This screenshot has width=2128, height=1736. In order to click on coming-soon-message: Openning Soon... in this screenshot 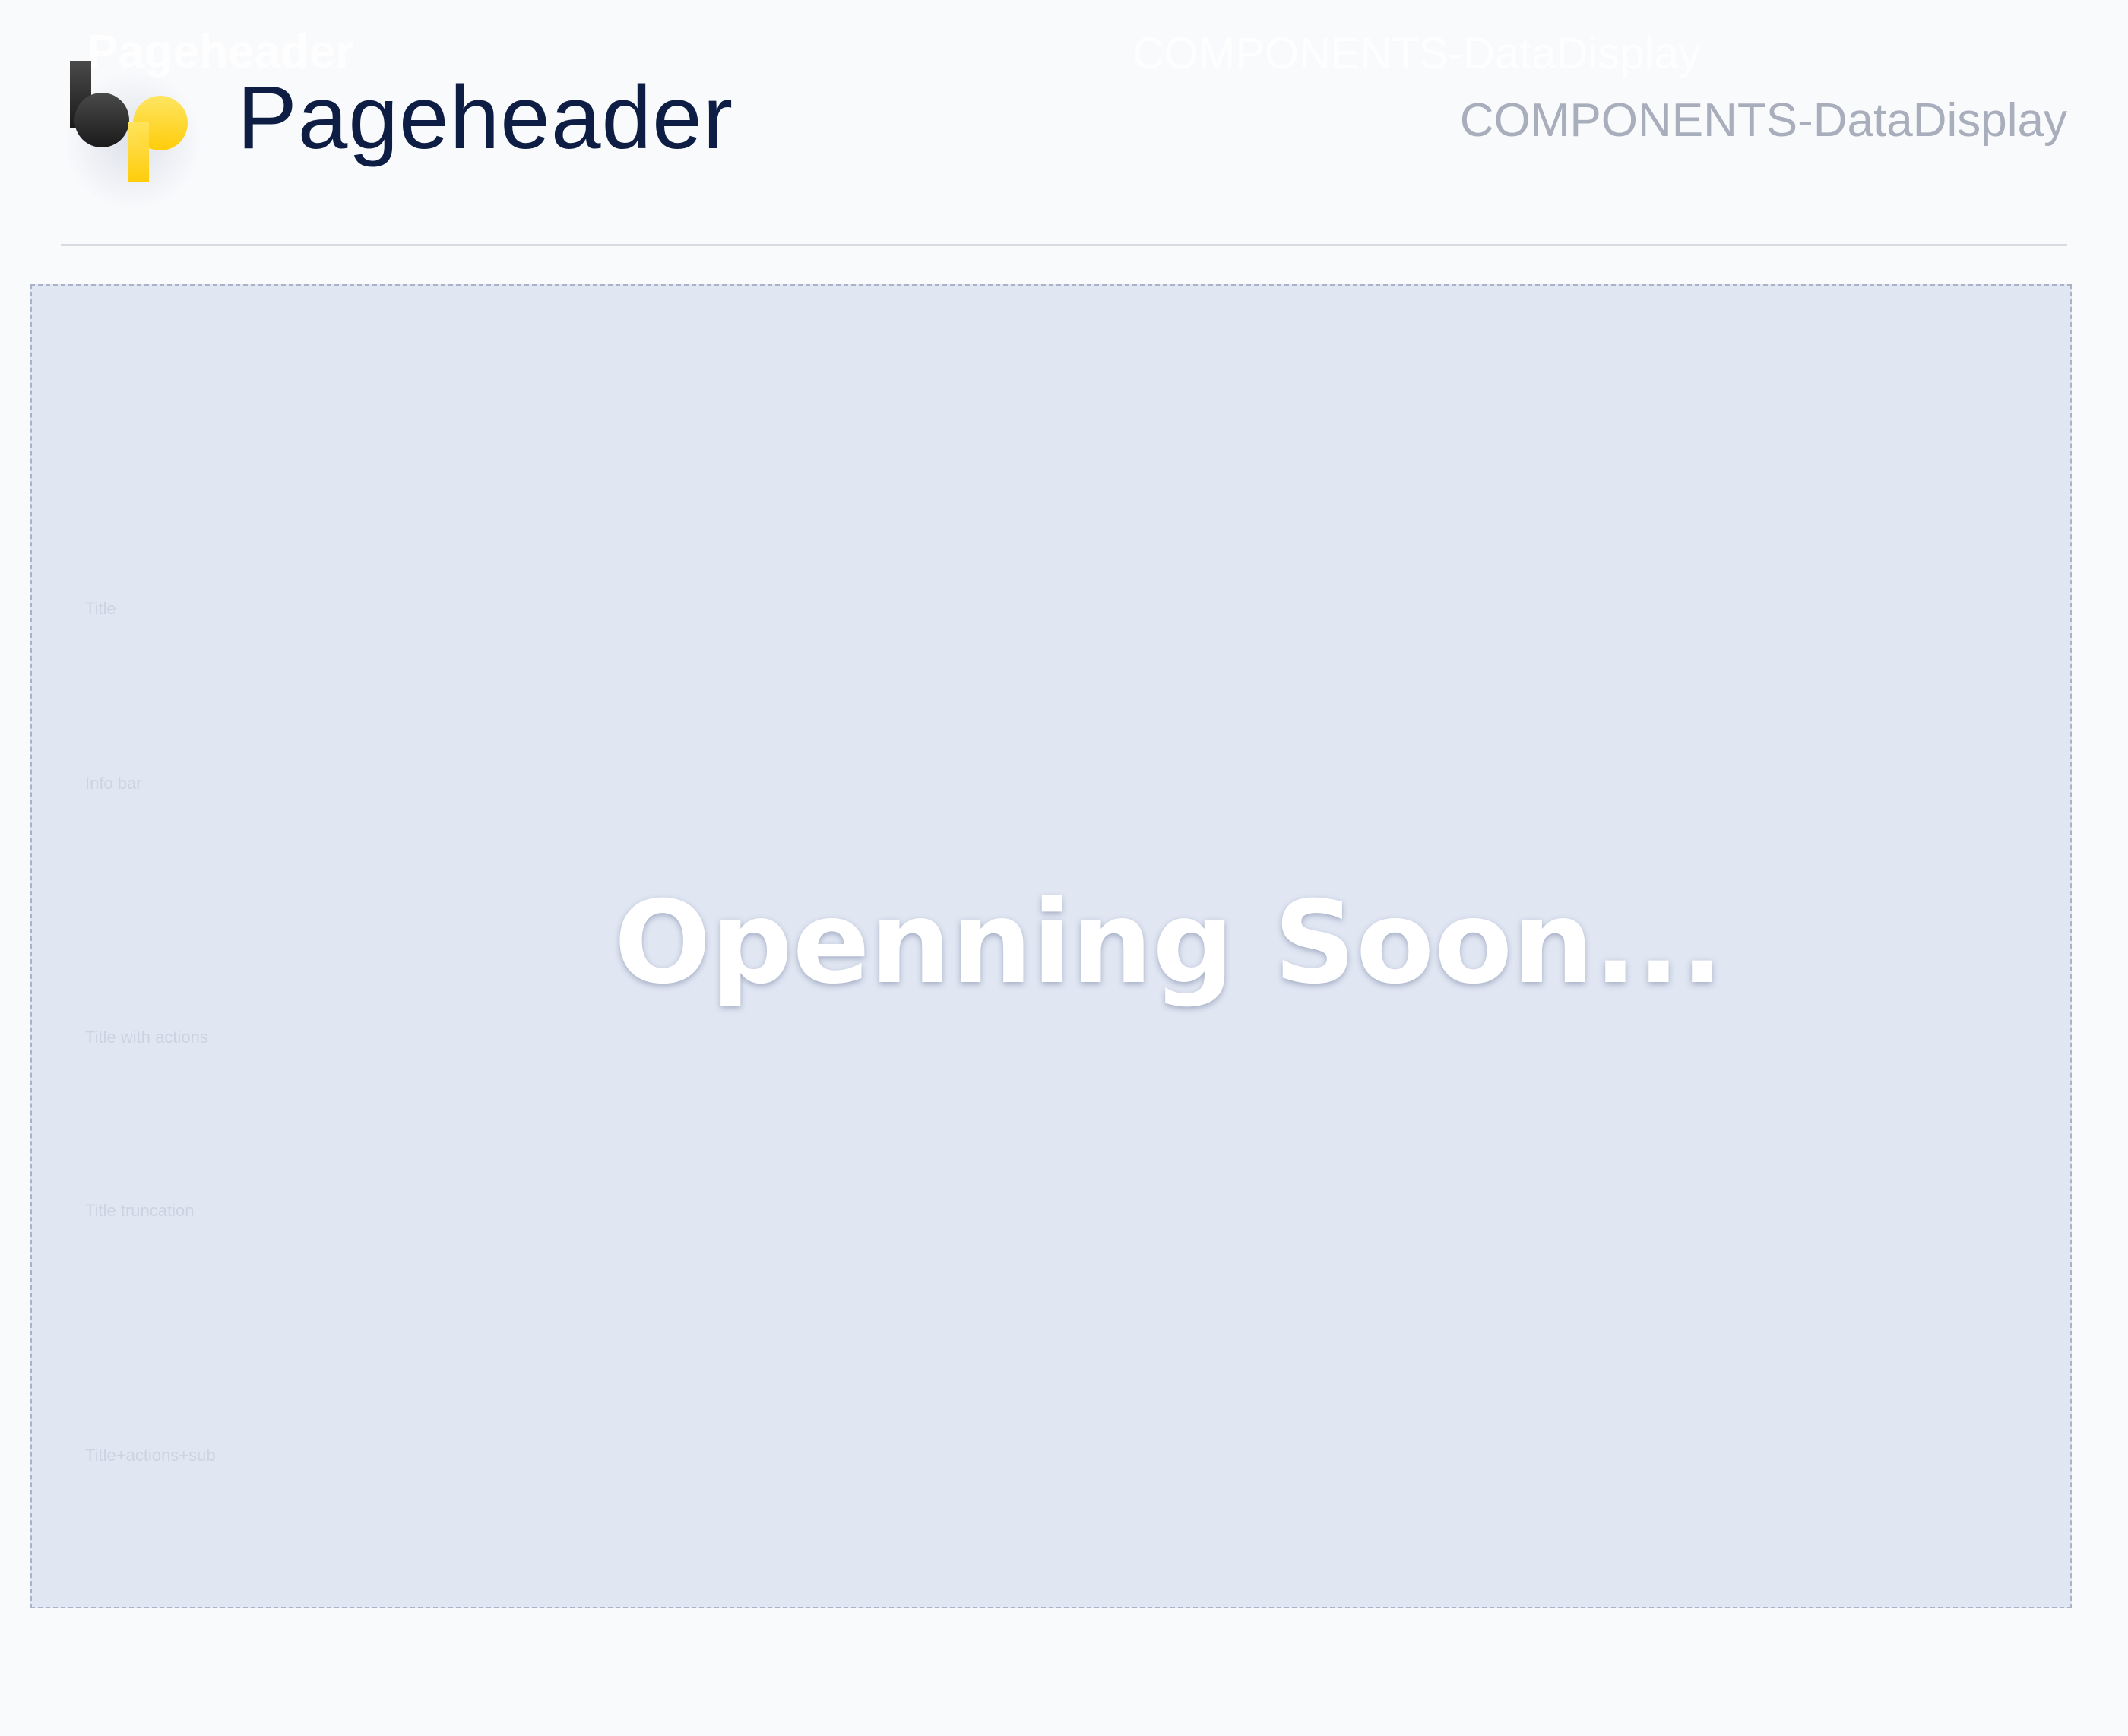, I will do `click(1169, 943)`.